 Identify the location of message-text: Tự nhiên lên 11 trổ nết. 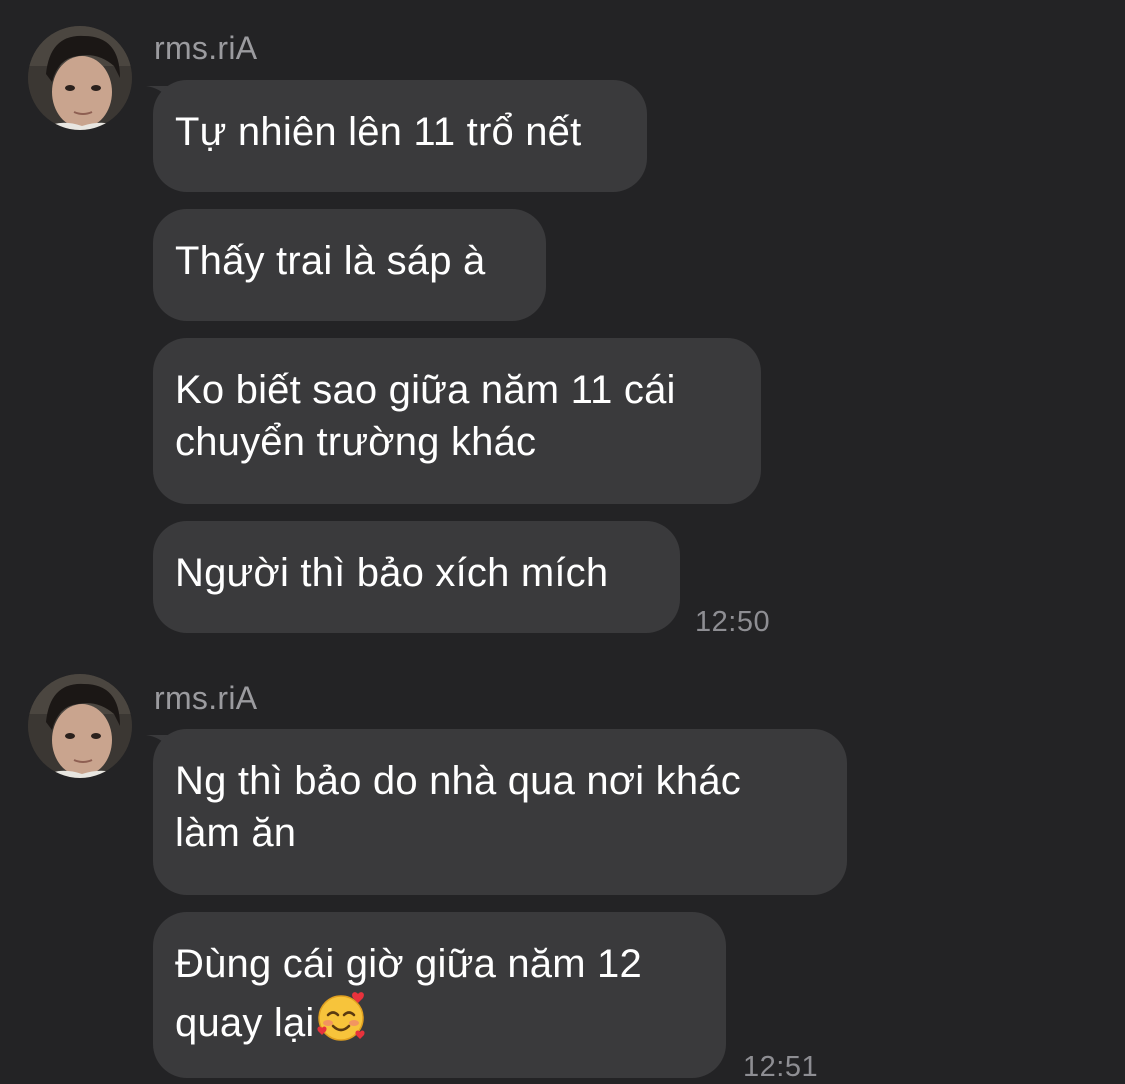
(378, 132).